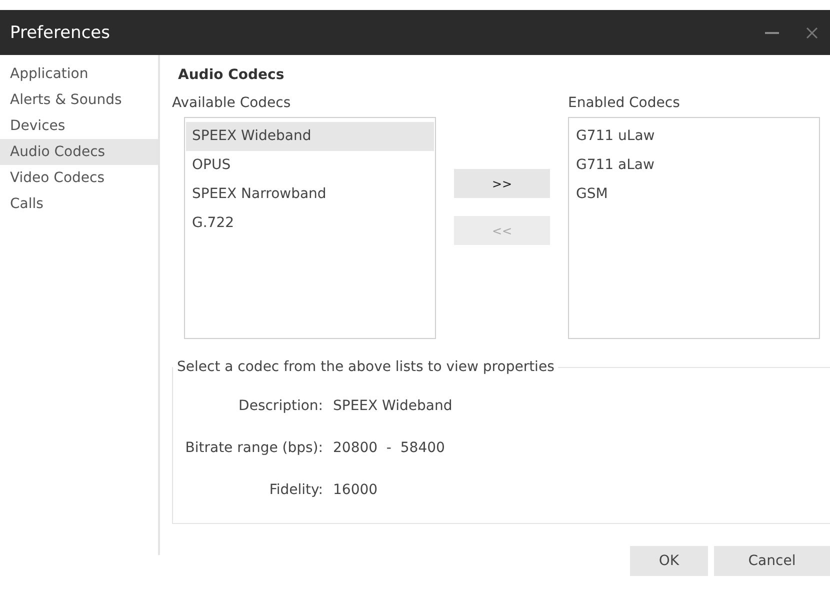 Image resolution: width=830 pixels, height=590 pixels. What do you see at coordinates (772, 561) in the screenshot?
I see `cancel-button: Cancel` at bounding box center [772, 561].